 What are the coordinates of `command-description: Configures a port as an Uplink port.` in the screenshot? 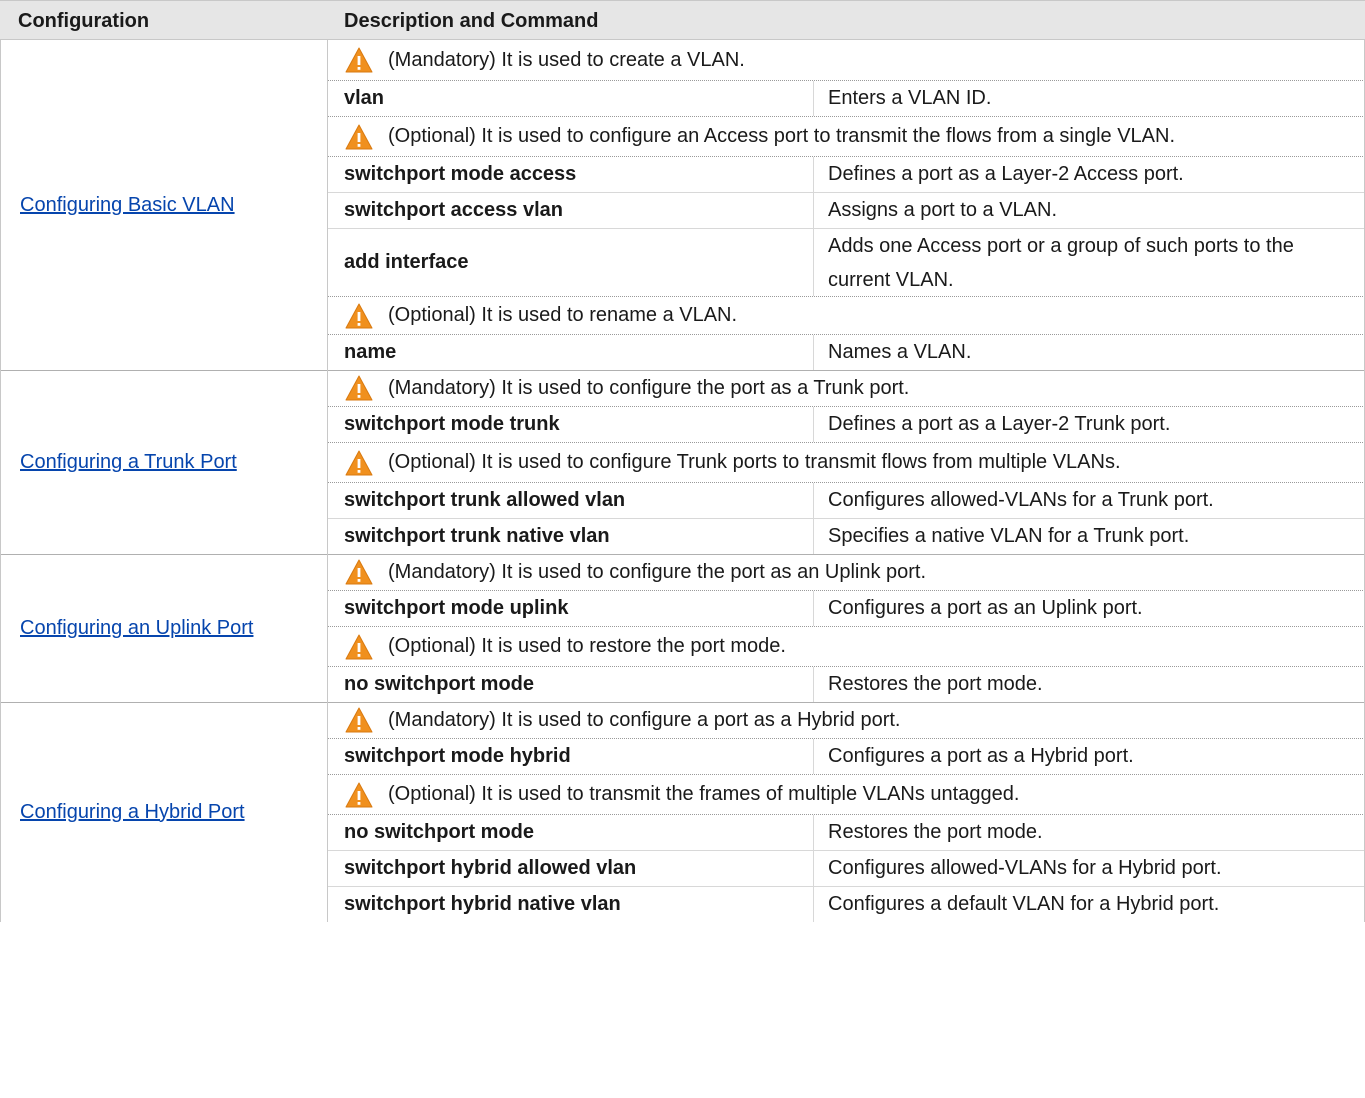 It's located at (985, 608).